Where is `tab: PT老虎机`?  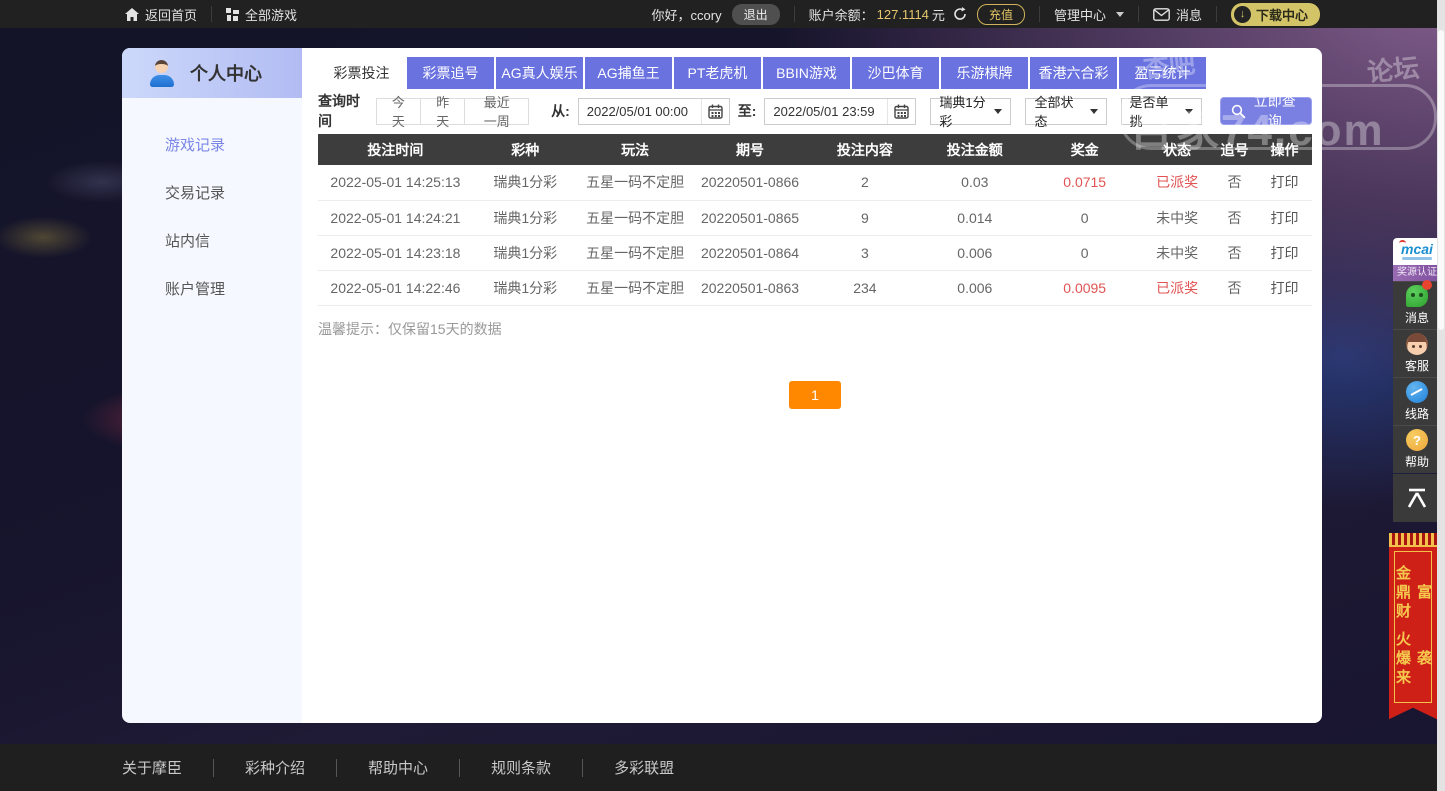 tab: PT老虎机 is located at coordinates (717, 73).